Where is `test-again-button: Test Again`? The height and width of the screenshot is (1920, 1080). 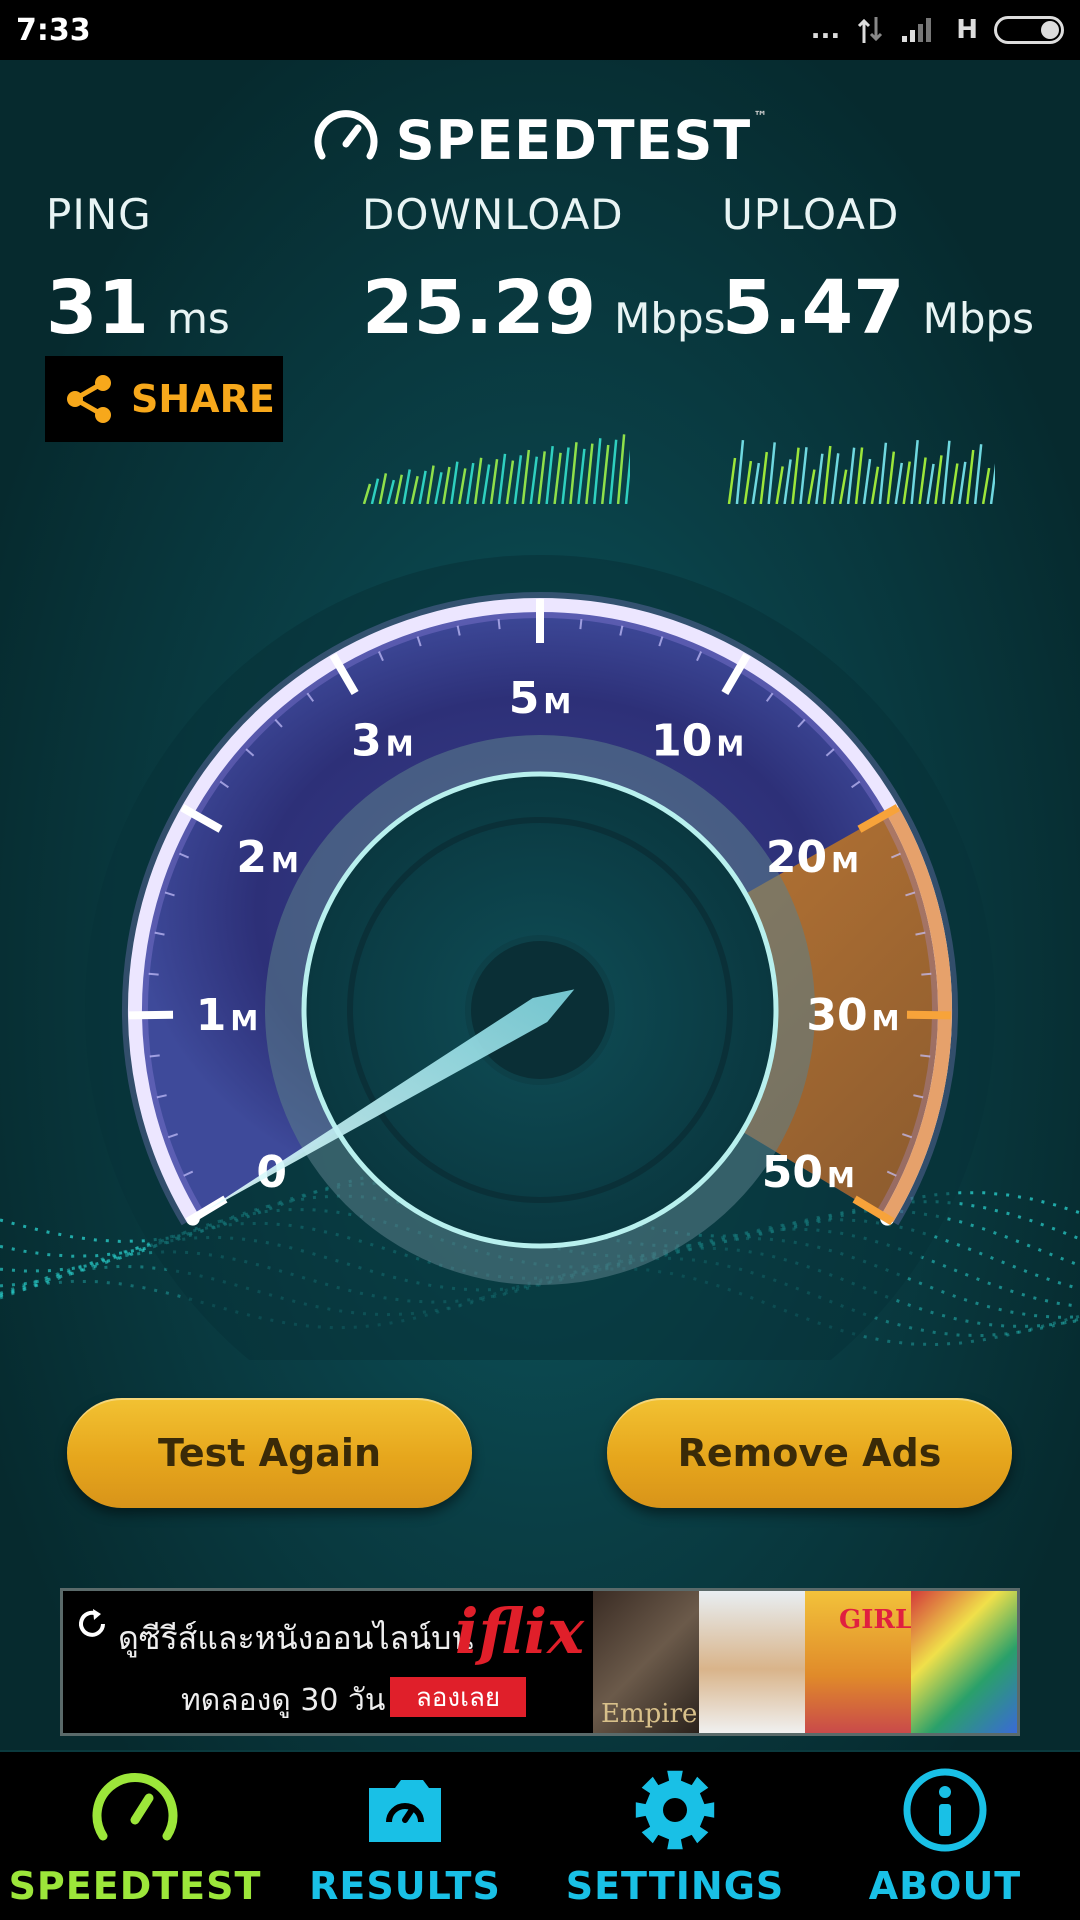 test-again-button: Test Again is located at coordinates (269, 1453).